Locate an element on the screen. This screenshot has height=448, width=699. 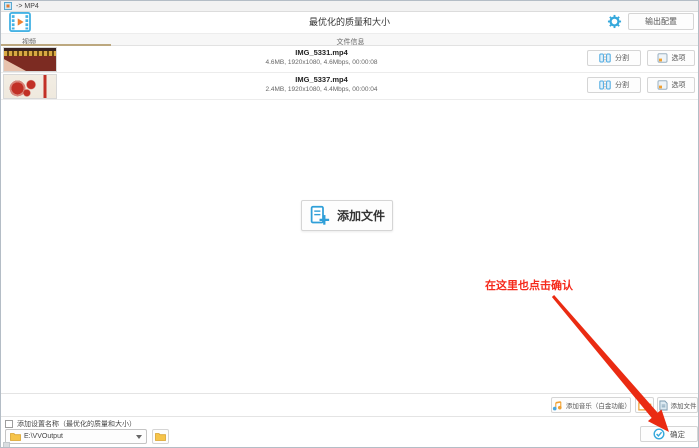
footer-separator is located at coordinates (349, 416).